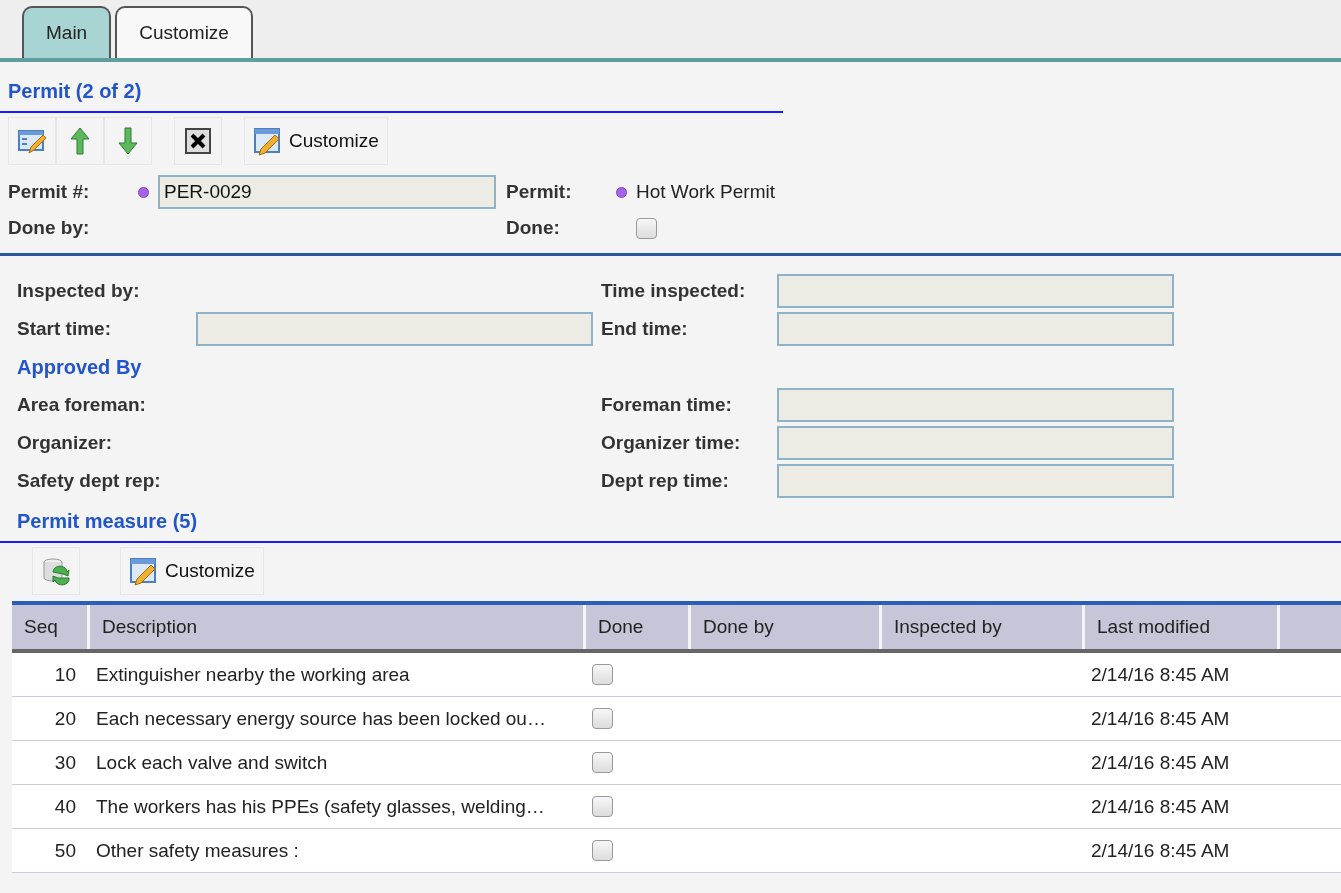 The width and height of the screenshot is (1341, 893). Describe the element at coordinates (539, 192) in the screenshot. I see `field-label: Permit:` at that location.